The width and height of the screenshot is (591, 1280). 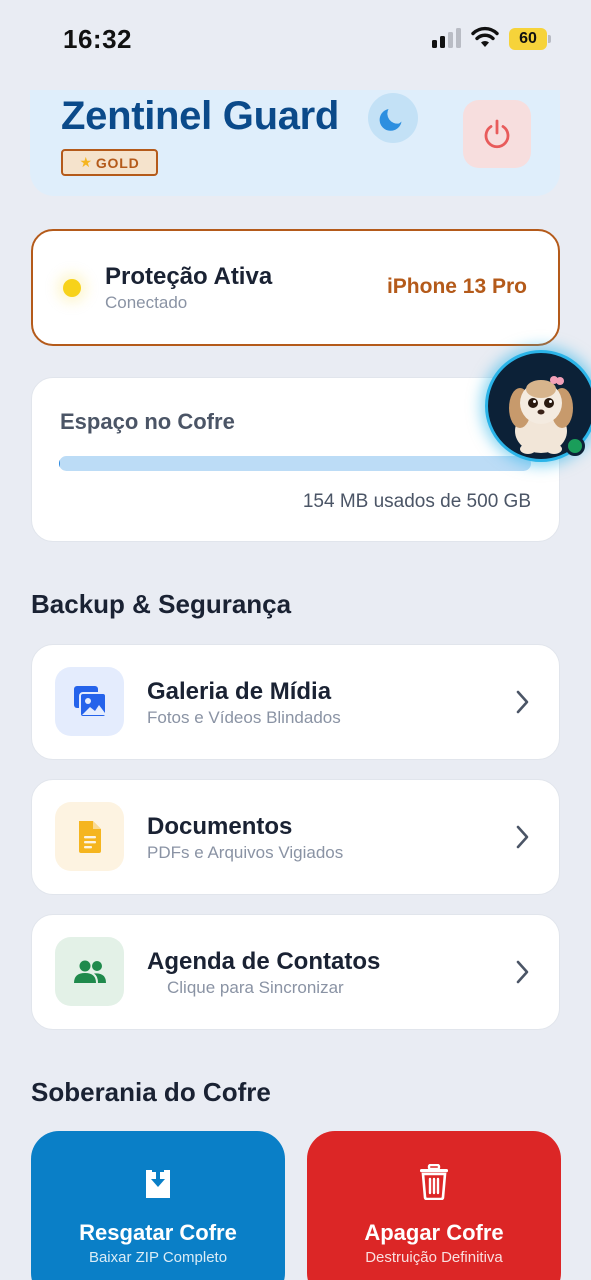 I want to click on tier-label: GOLD, so click(x=117, y=162).